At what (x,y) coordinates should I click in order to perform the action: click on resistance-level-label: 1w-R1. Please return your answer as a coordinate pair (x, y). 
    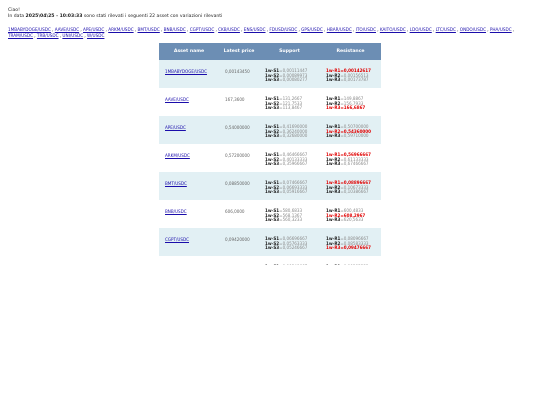
    Looking at the image, I should click on (333, 264).